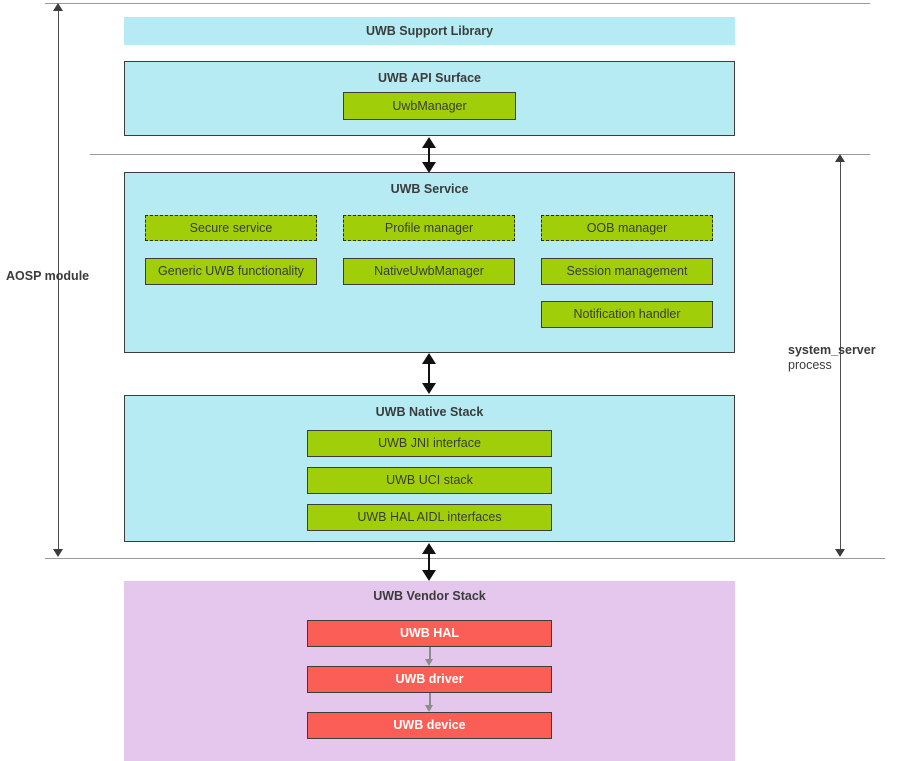 The image size is (898, 761). I want to click on component-uwb-uci-stack-label: UWB UCI stack, so click(429, 480).